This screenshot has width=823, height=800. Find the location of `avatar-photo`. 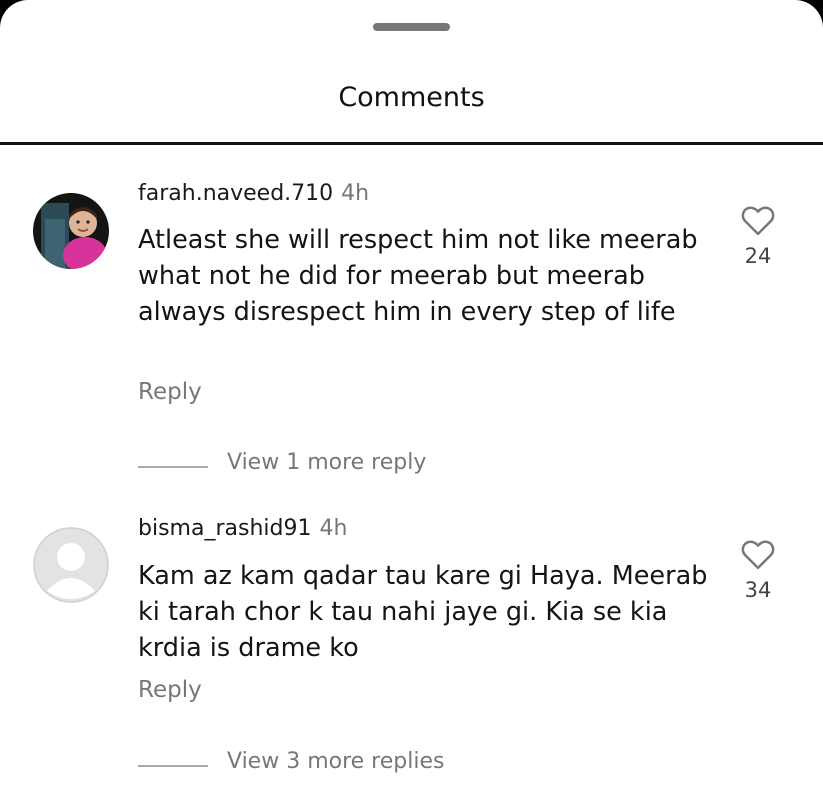

avatar-photo is located at coordinates (71, 231).